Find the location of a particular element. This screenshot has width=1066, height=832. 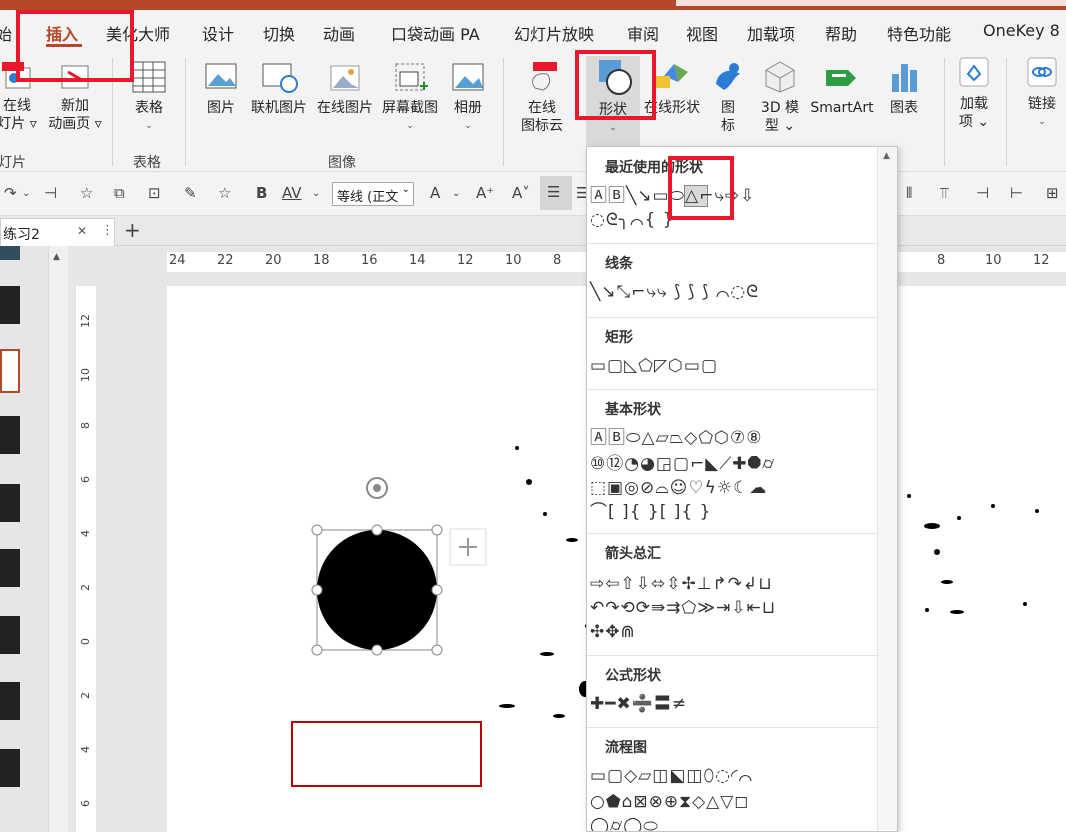

red-outline-rectangle is located at coordinates (386, 754).